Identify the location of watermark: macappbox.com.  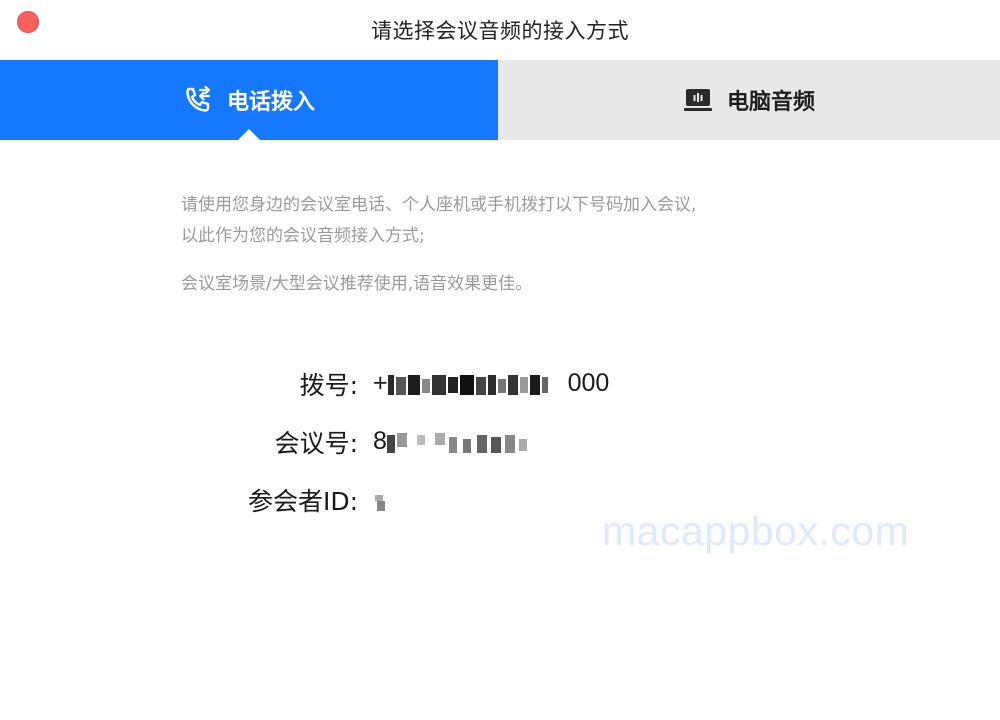
(756, 531).